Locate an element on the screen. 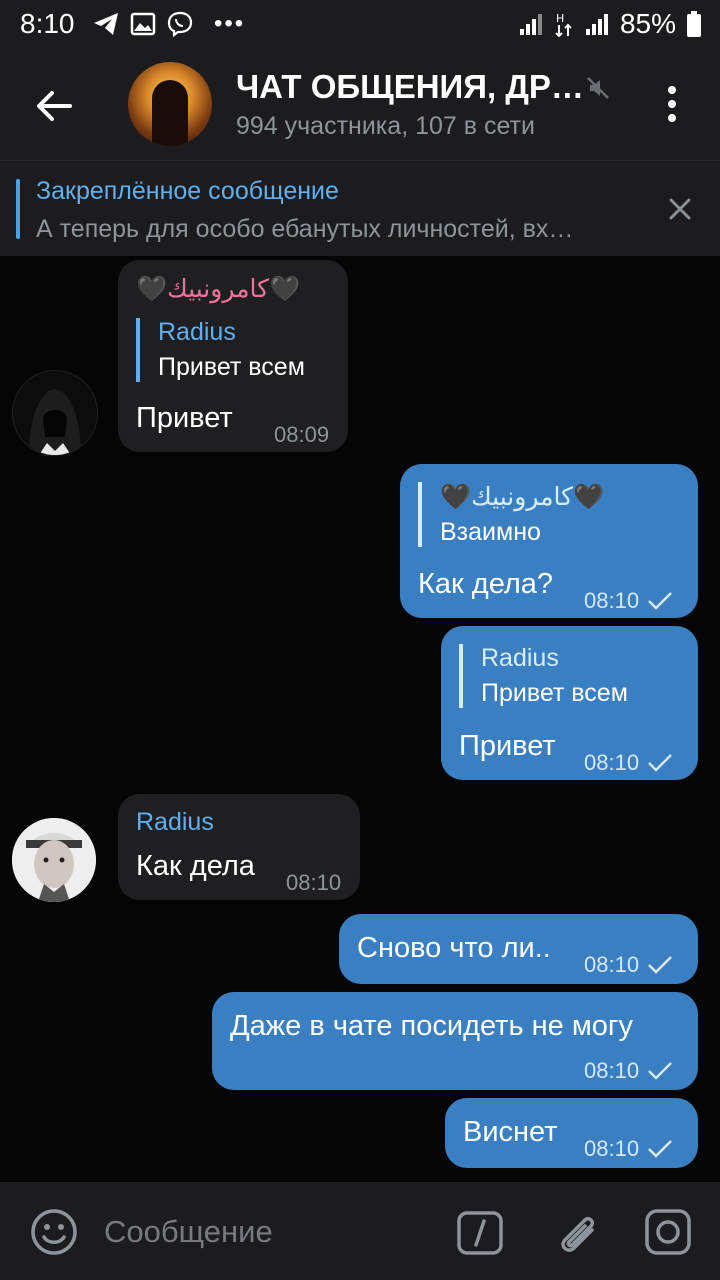 The height and width of the screenshot is (1280, 720). camera-icon is located at coordinates (668, 1232).